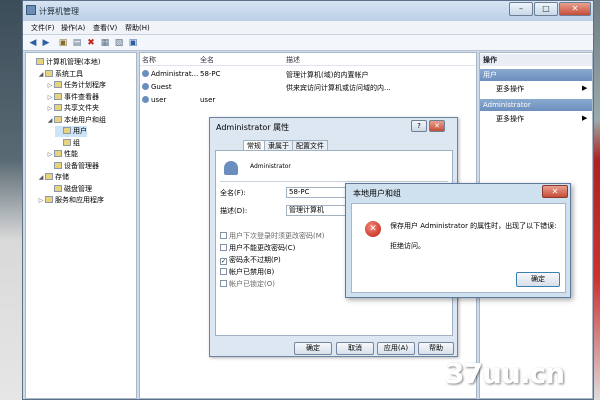 This screenshot has height=400, width=600. I want to click on tree-item: 组, so click(67, 143).